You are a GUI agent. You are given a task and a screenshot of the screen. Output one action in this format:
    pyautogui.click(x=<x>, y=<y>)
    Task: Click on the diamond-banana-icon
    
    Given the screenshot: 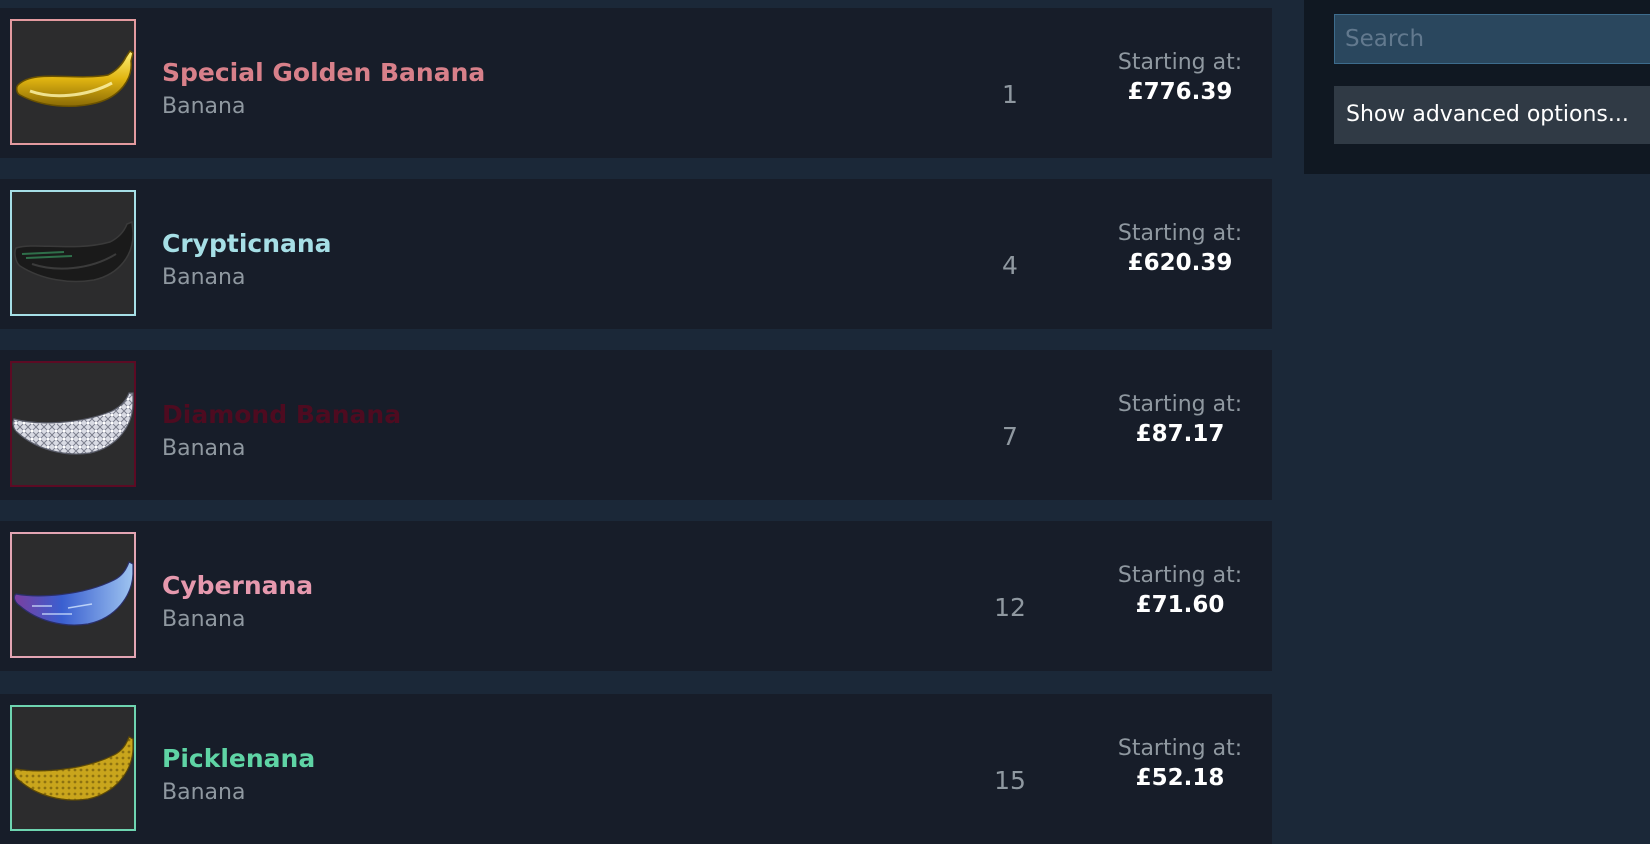 What is the action you would take?
    pyautogui.click(x=73, y=423)
    